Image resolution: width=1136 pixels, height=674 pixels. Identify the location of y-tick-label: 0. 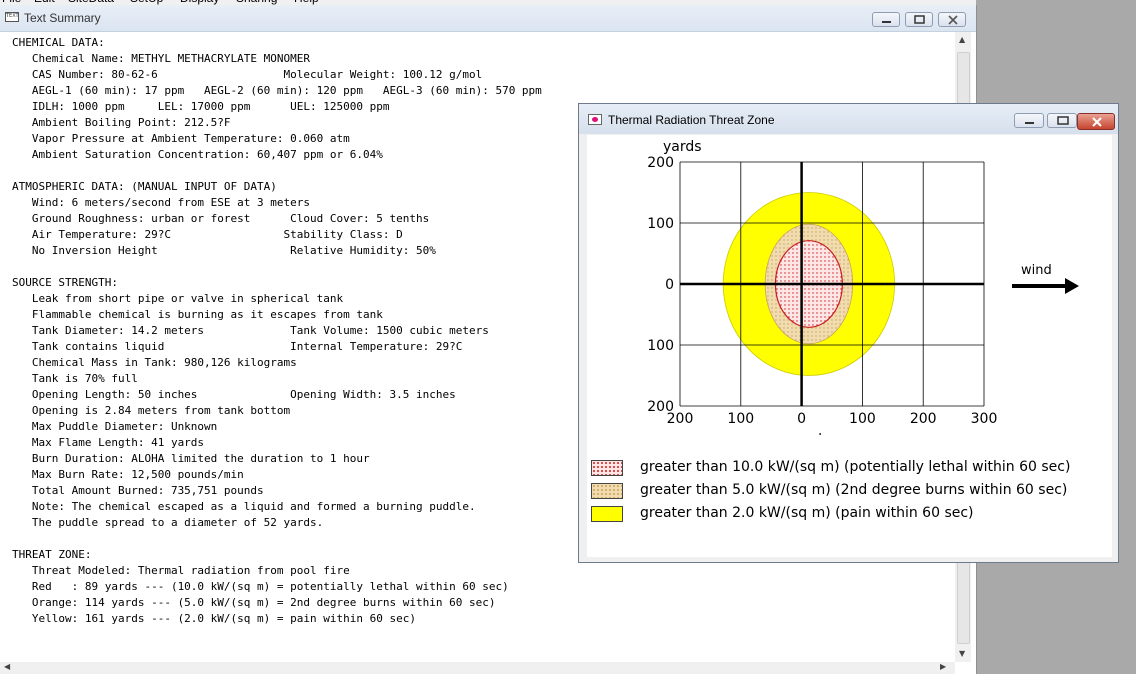
(669, 285).